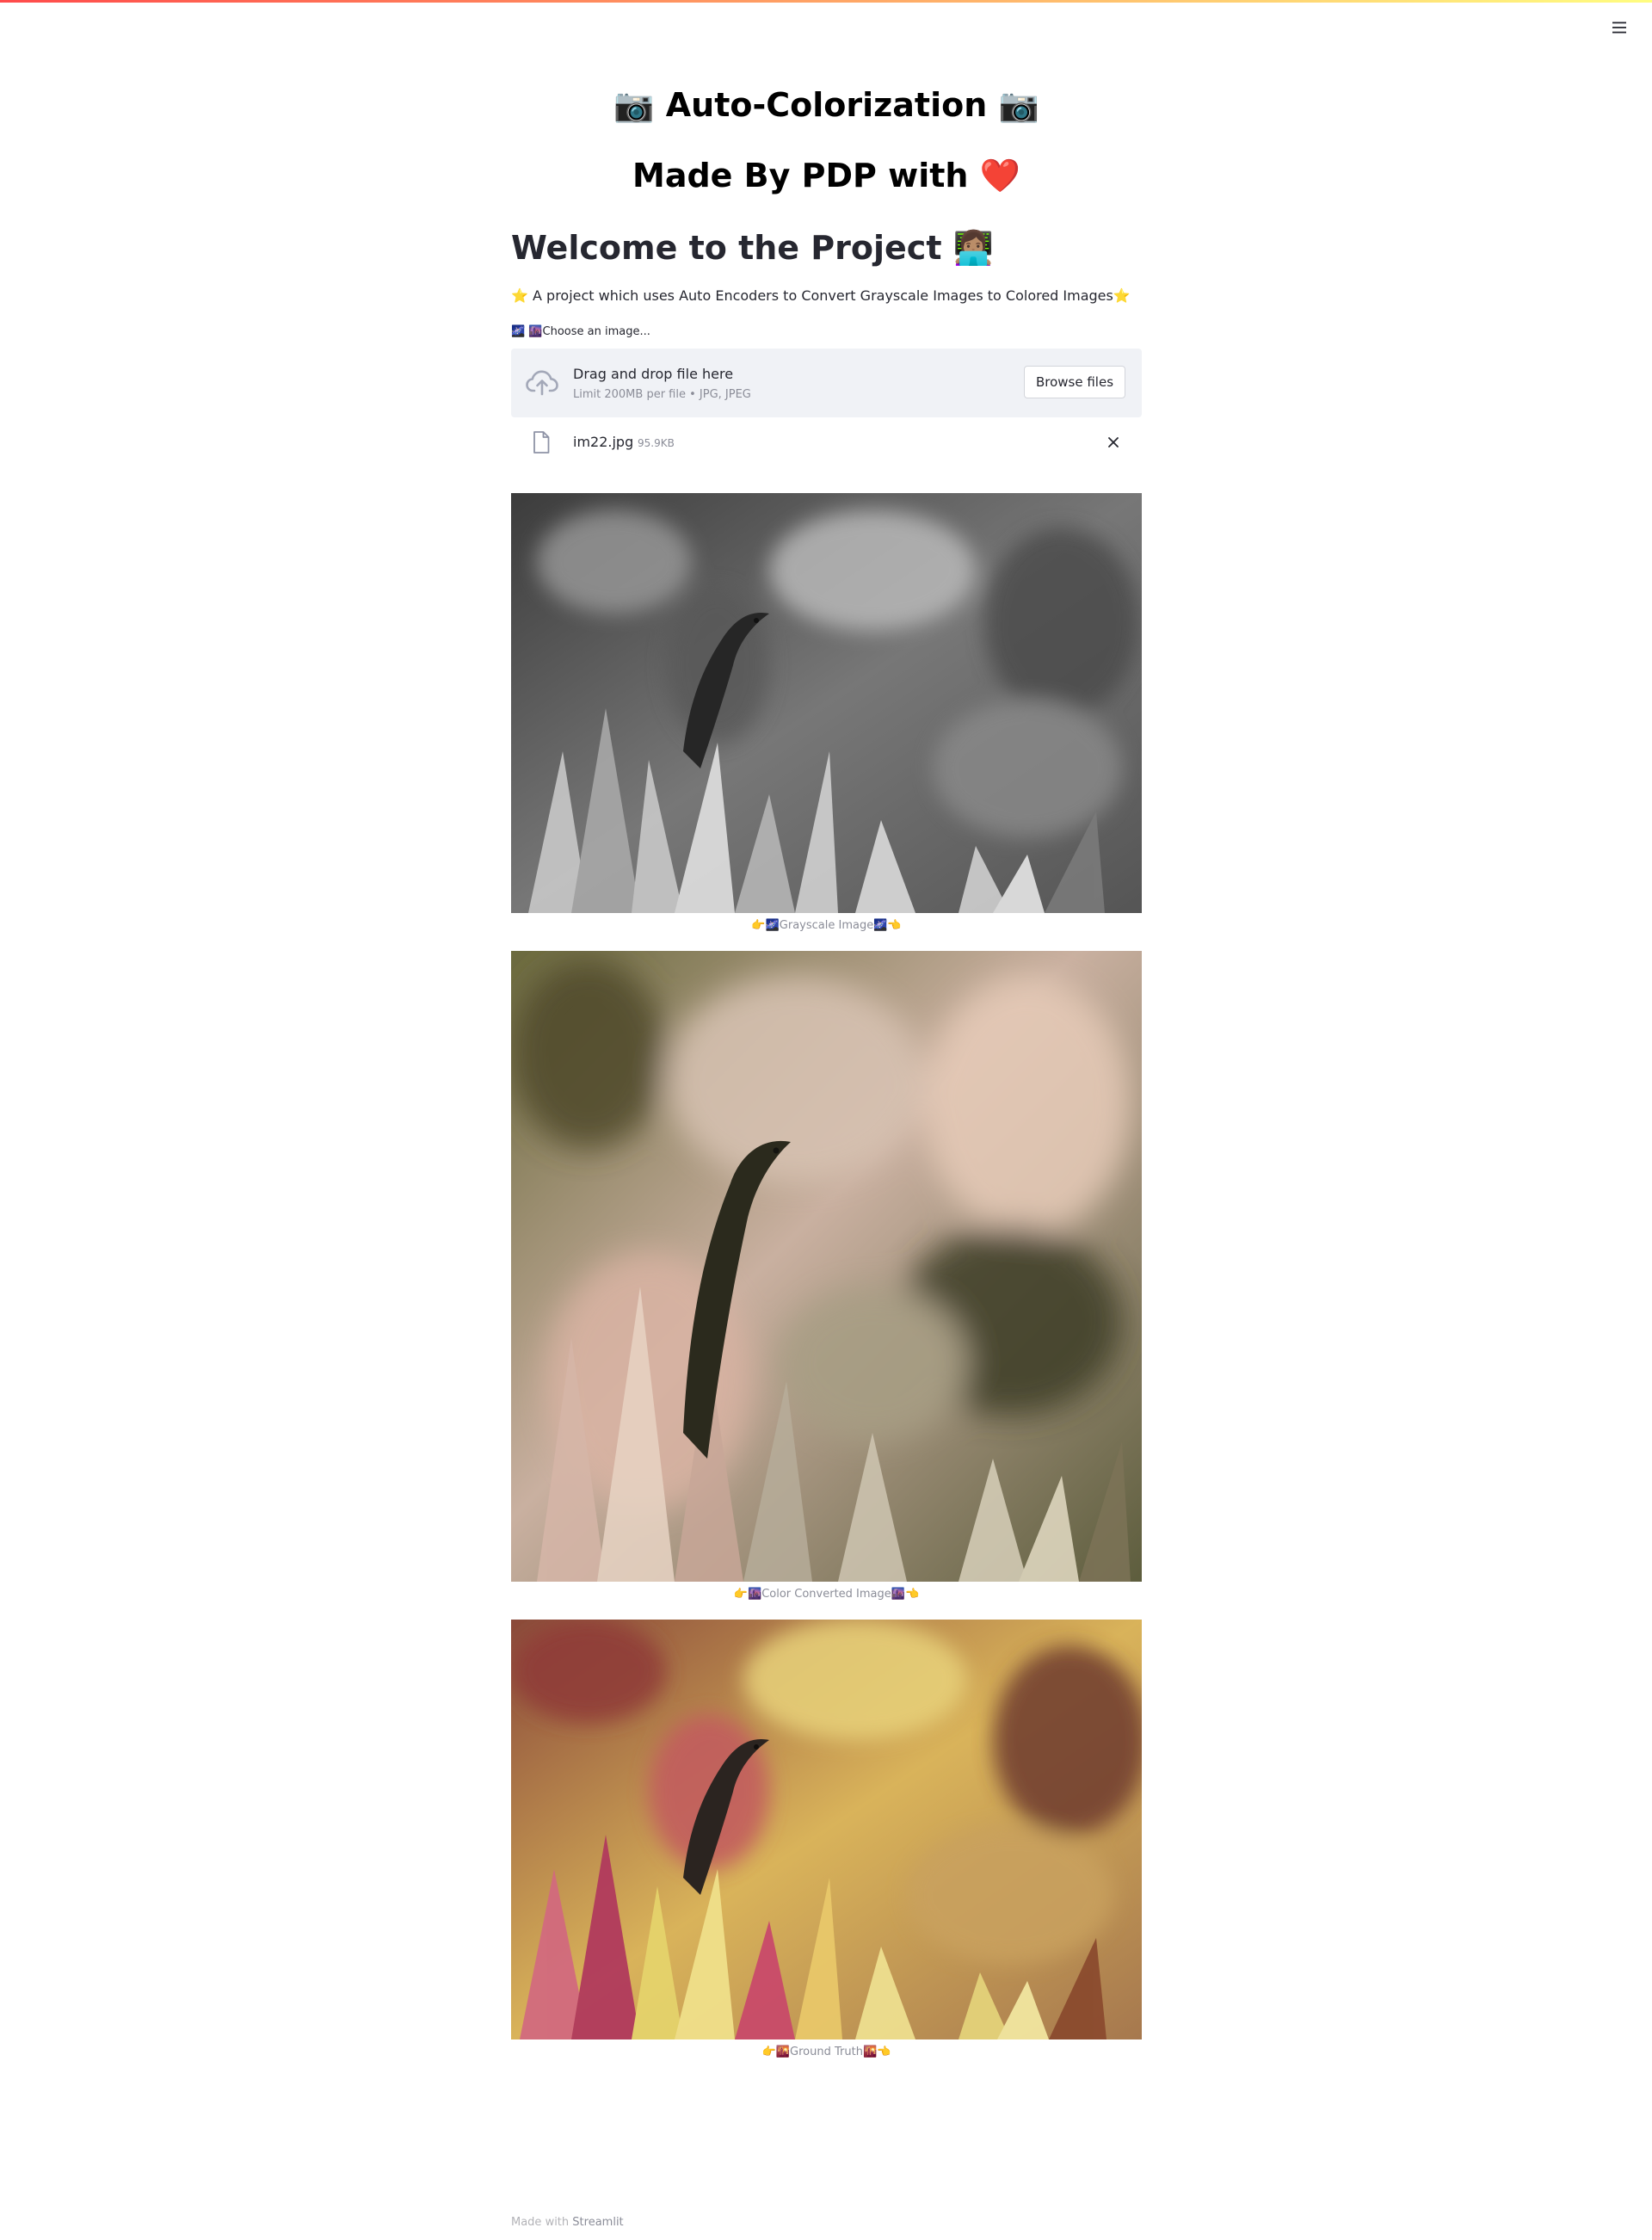  What do you see at coordinates (826, 2052) in the screenshot?
I see `ground-truth-caption: 👉🌇Ground Truth🌇👈` at bounding box center [826, 2052].